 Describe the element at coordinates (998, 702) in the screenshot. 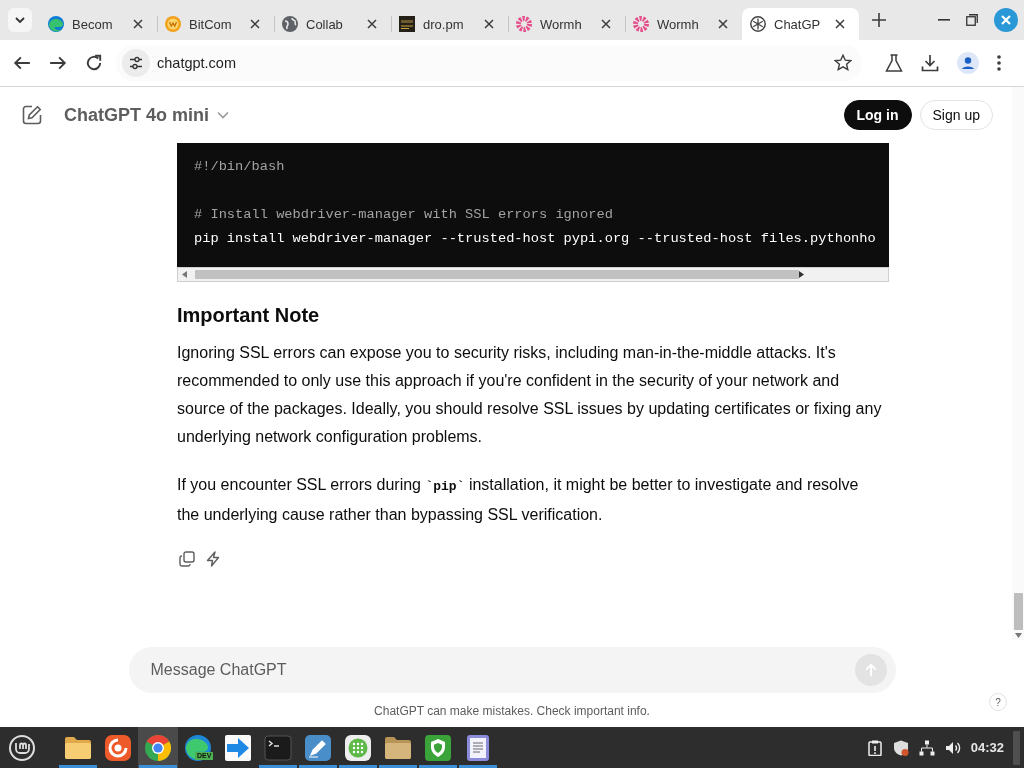

I see `help-button: ?` at that location.